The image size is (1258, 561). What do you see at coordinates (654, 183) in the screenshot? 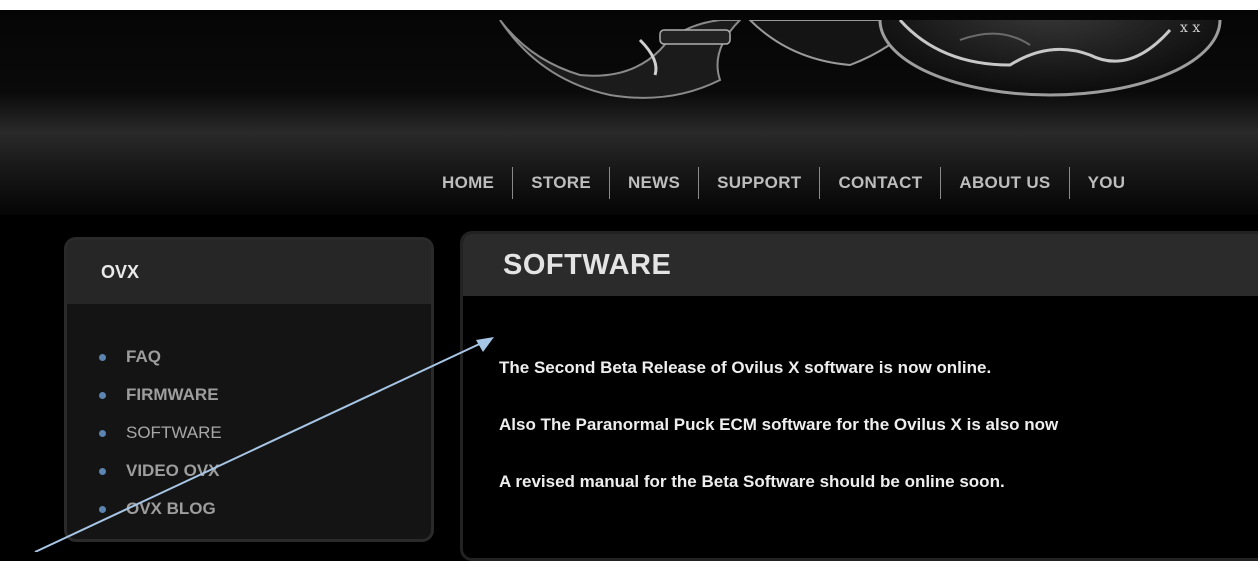
I see `nav-news: NEWS` at bounding box center [654, 183].